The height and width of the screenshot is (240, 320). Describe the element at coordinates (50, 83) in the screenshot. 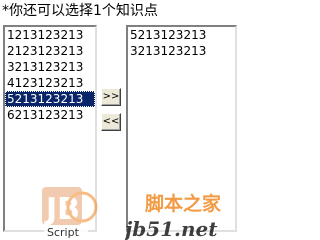

I see `list-item: 4123123213` at that location.